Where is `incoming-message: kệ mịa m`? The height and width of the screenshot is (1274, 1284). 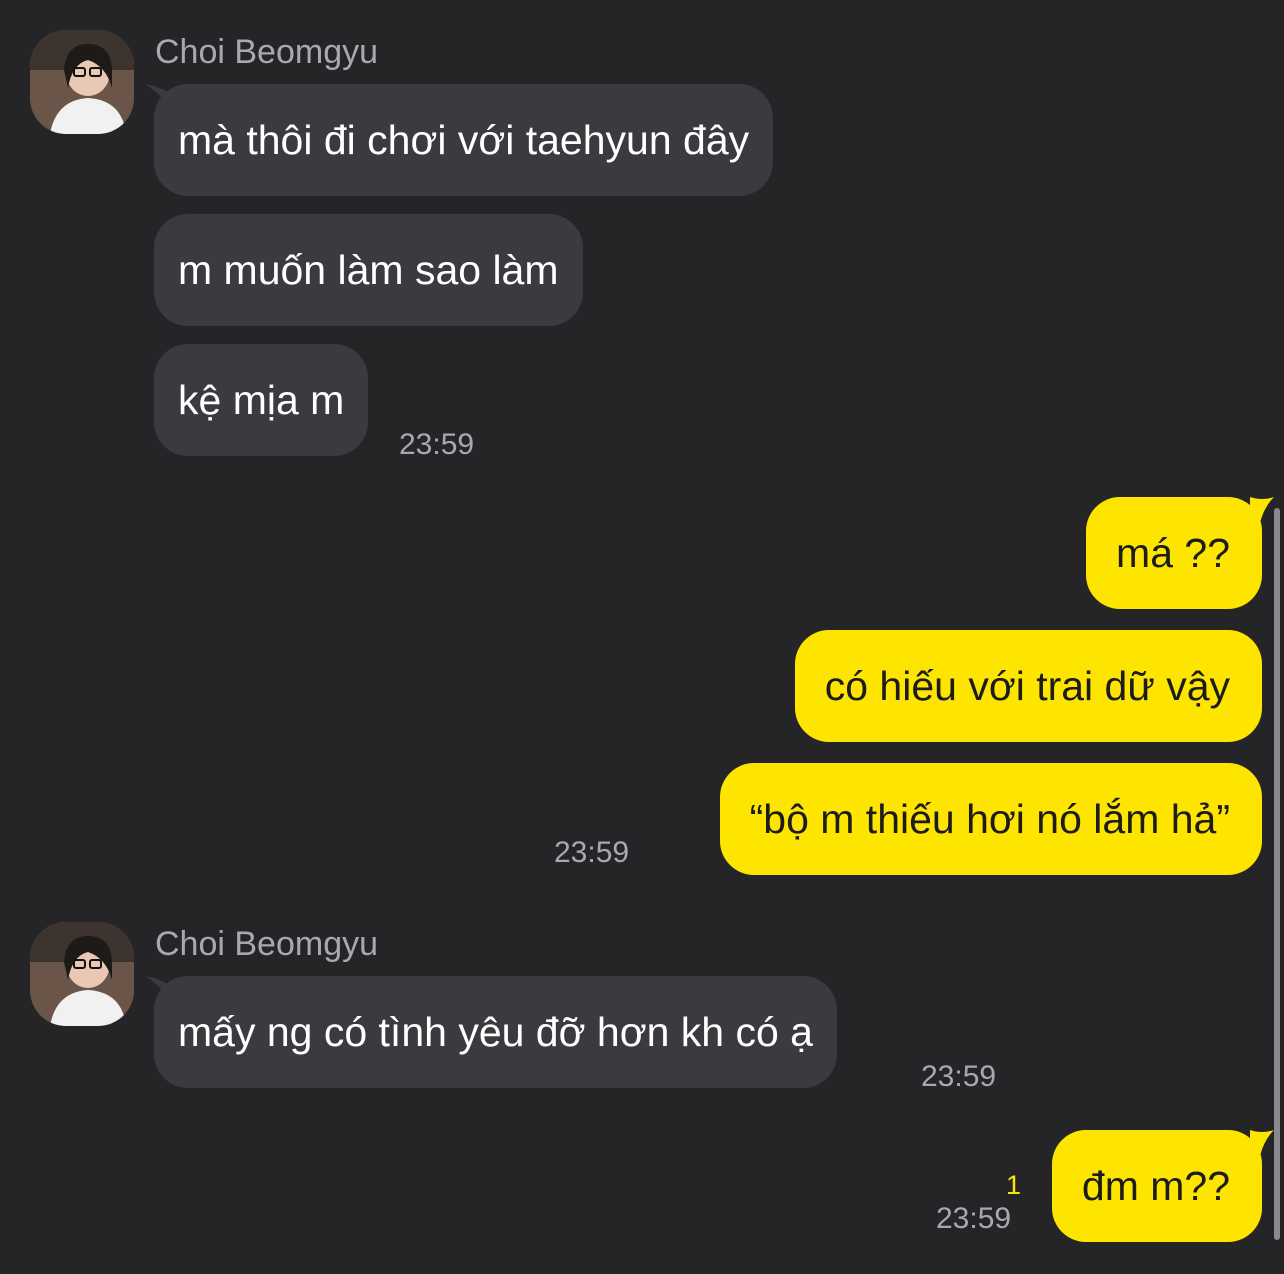 incoming-message: kệ mịa m is located at coordinates (261, 400).